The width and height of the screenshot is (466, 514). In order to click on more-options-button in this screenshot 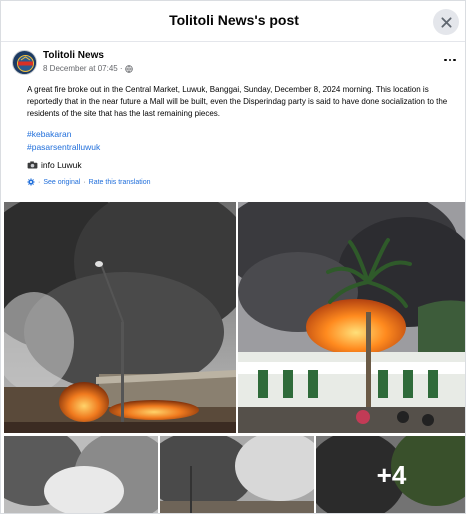, I will do `click(450, 60)`.